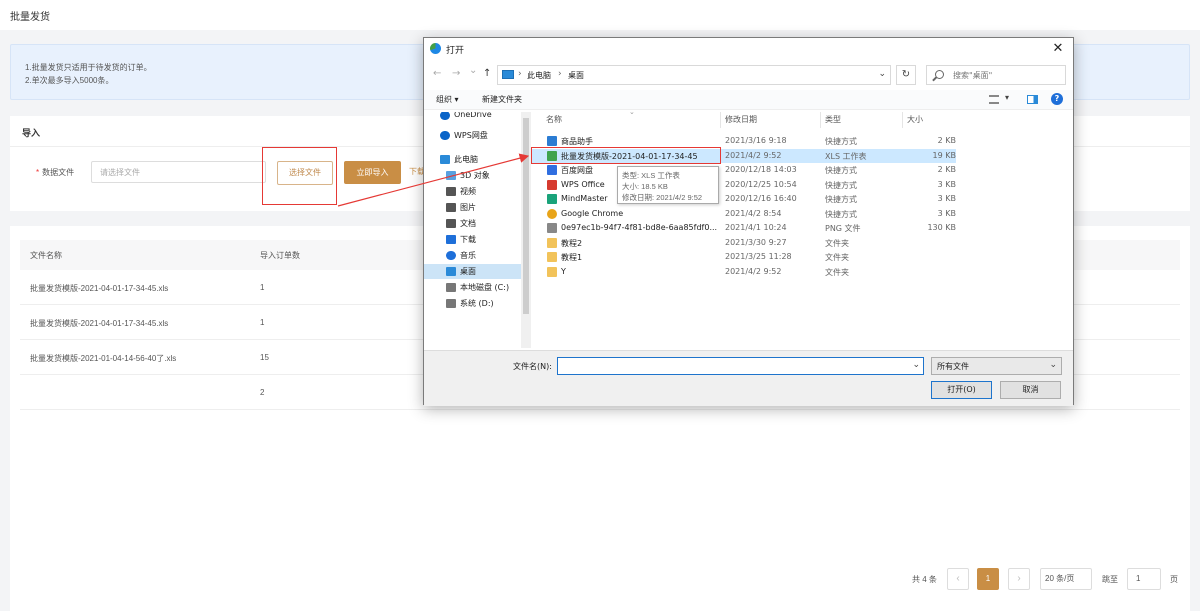 The height and width of the screenshot is (611, 1200). I want to click on dialog-titlebar: 打开 ✕, so click(748, 49).